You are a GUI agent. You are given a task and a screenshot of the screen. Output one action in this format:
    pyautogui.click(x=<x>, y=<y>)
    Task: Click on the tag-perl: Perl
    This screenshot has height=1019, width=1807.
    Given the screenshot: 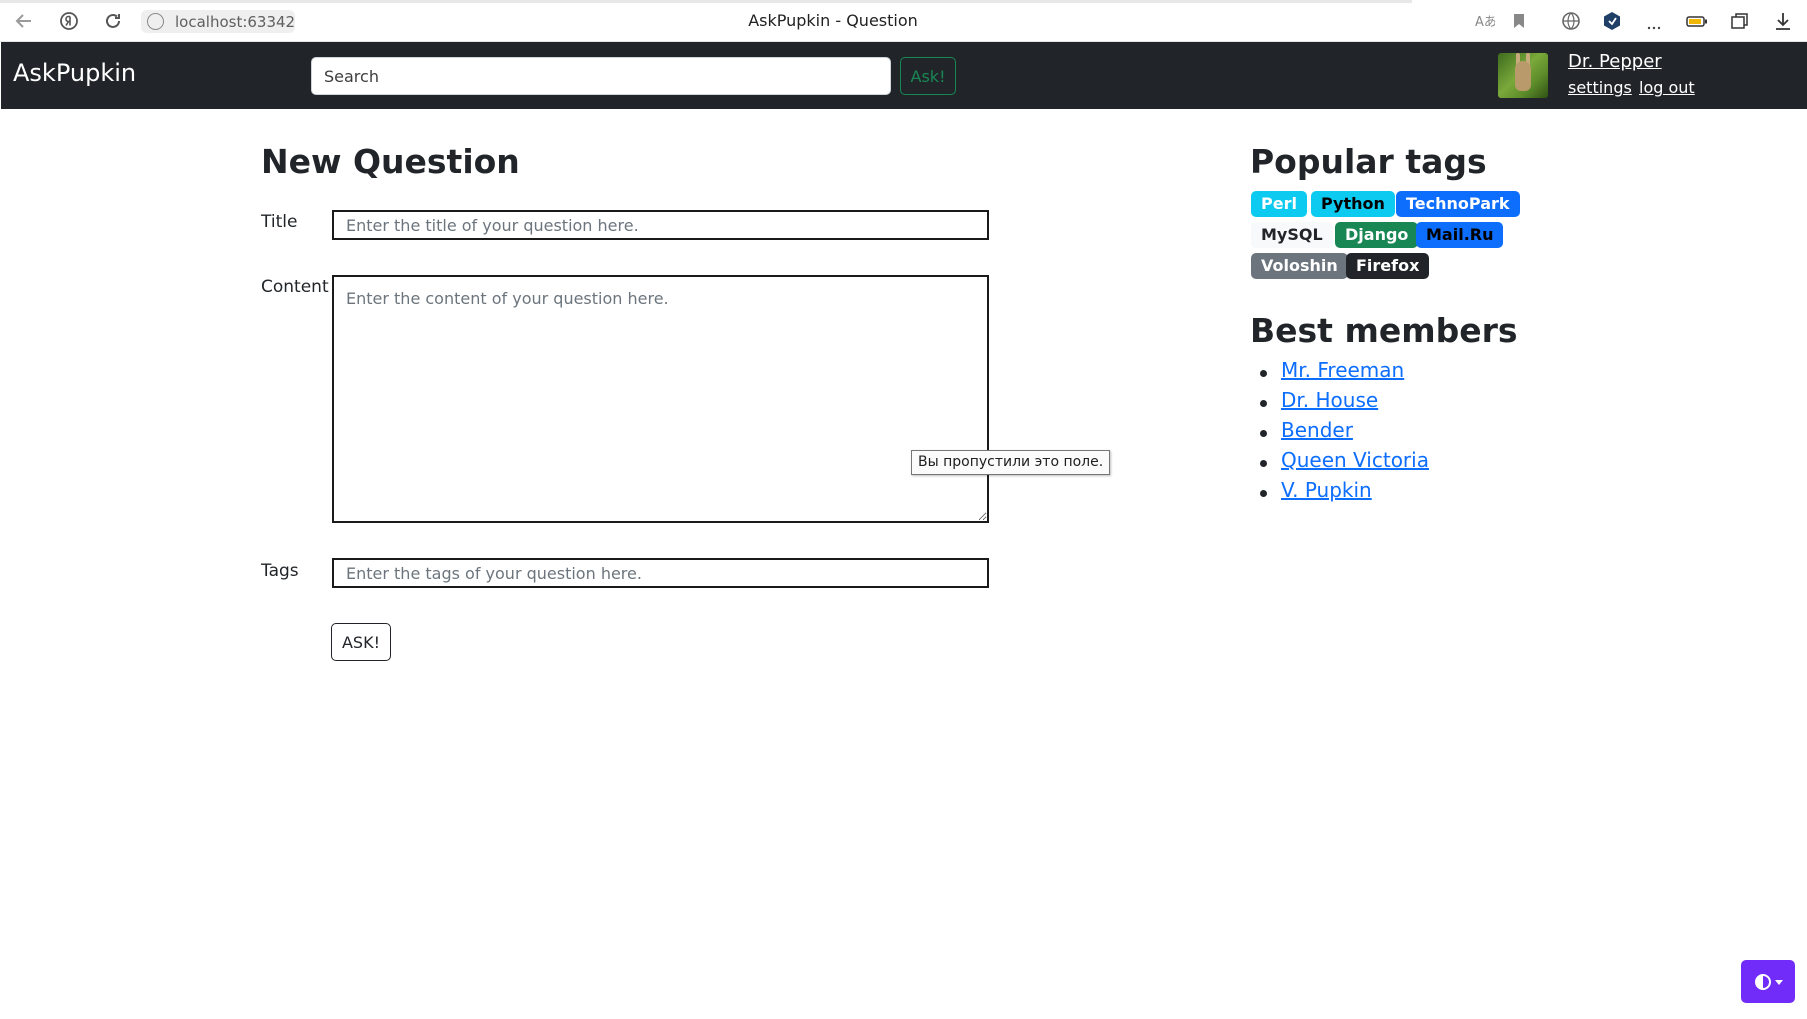 What is the action you would take?
    pyautogui.click(x=1279, y=204)
    